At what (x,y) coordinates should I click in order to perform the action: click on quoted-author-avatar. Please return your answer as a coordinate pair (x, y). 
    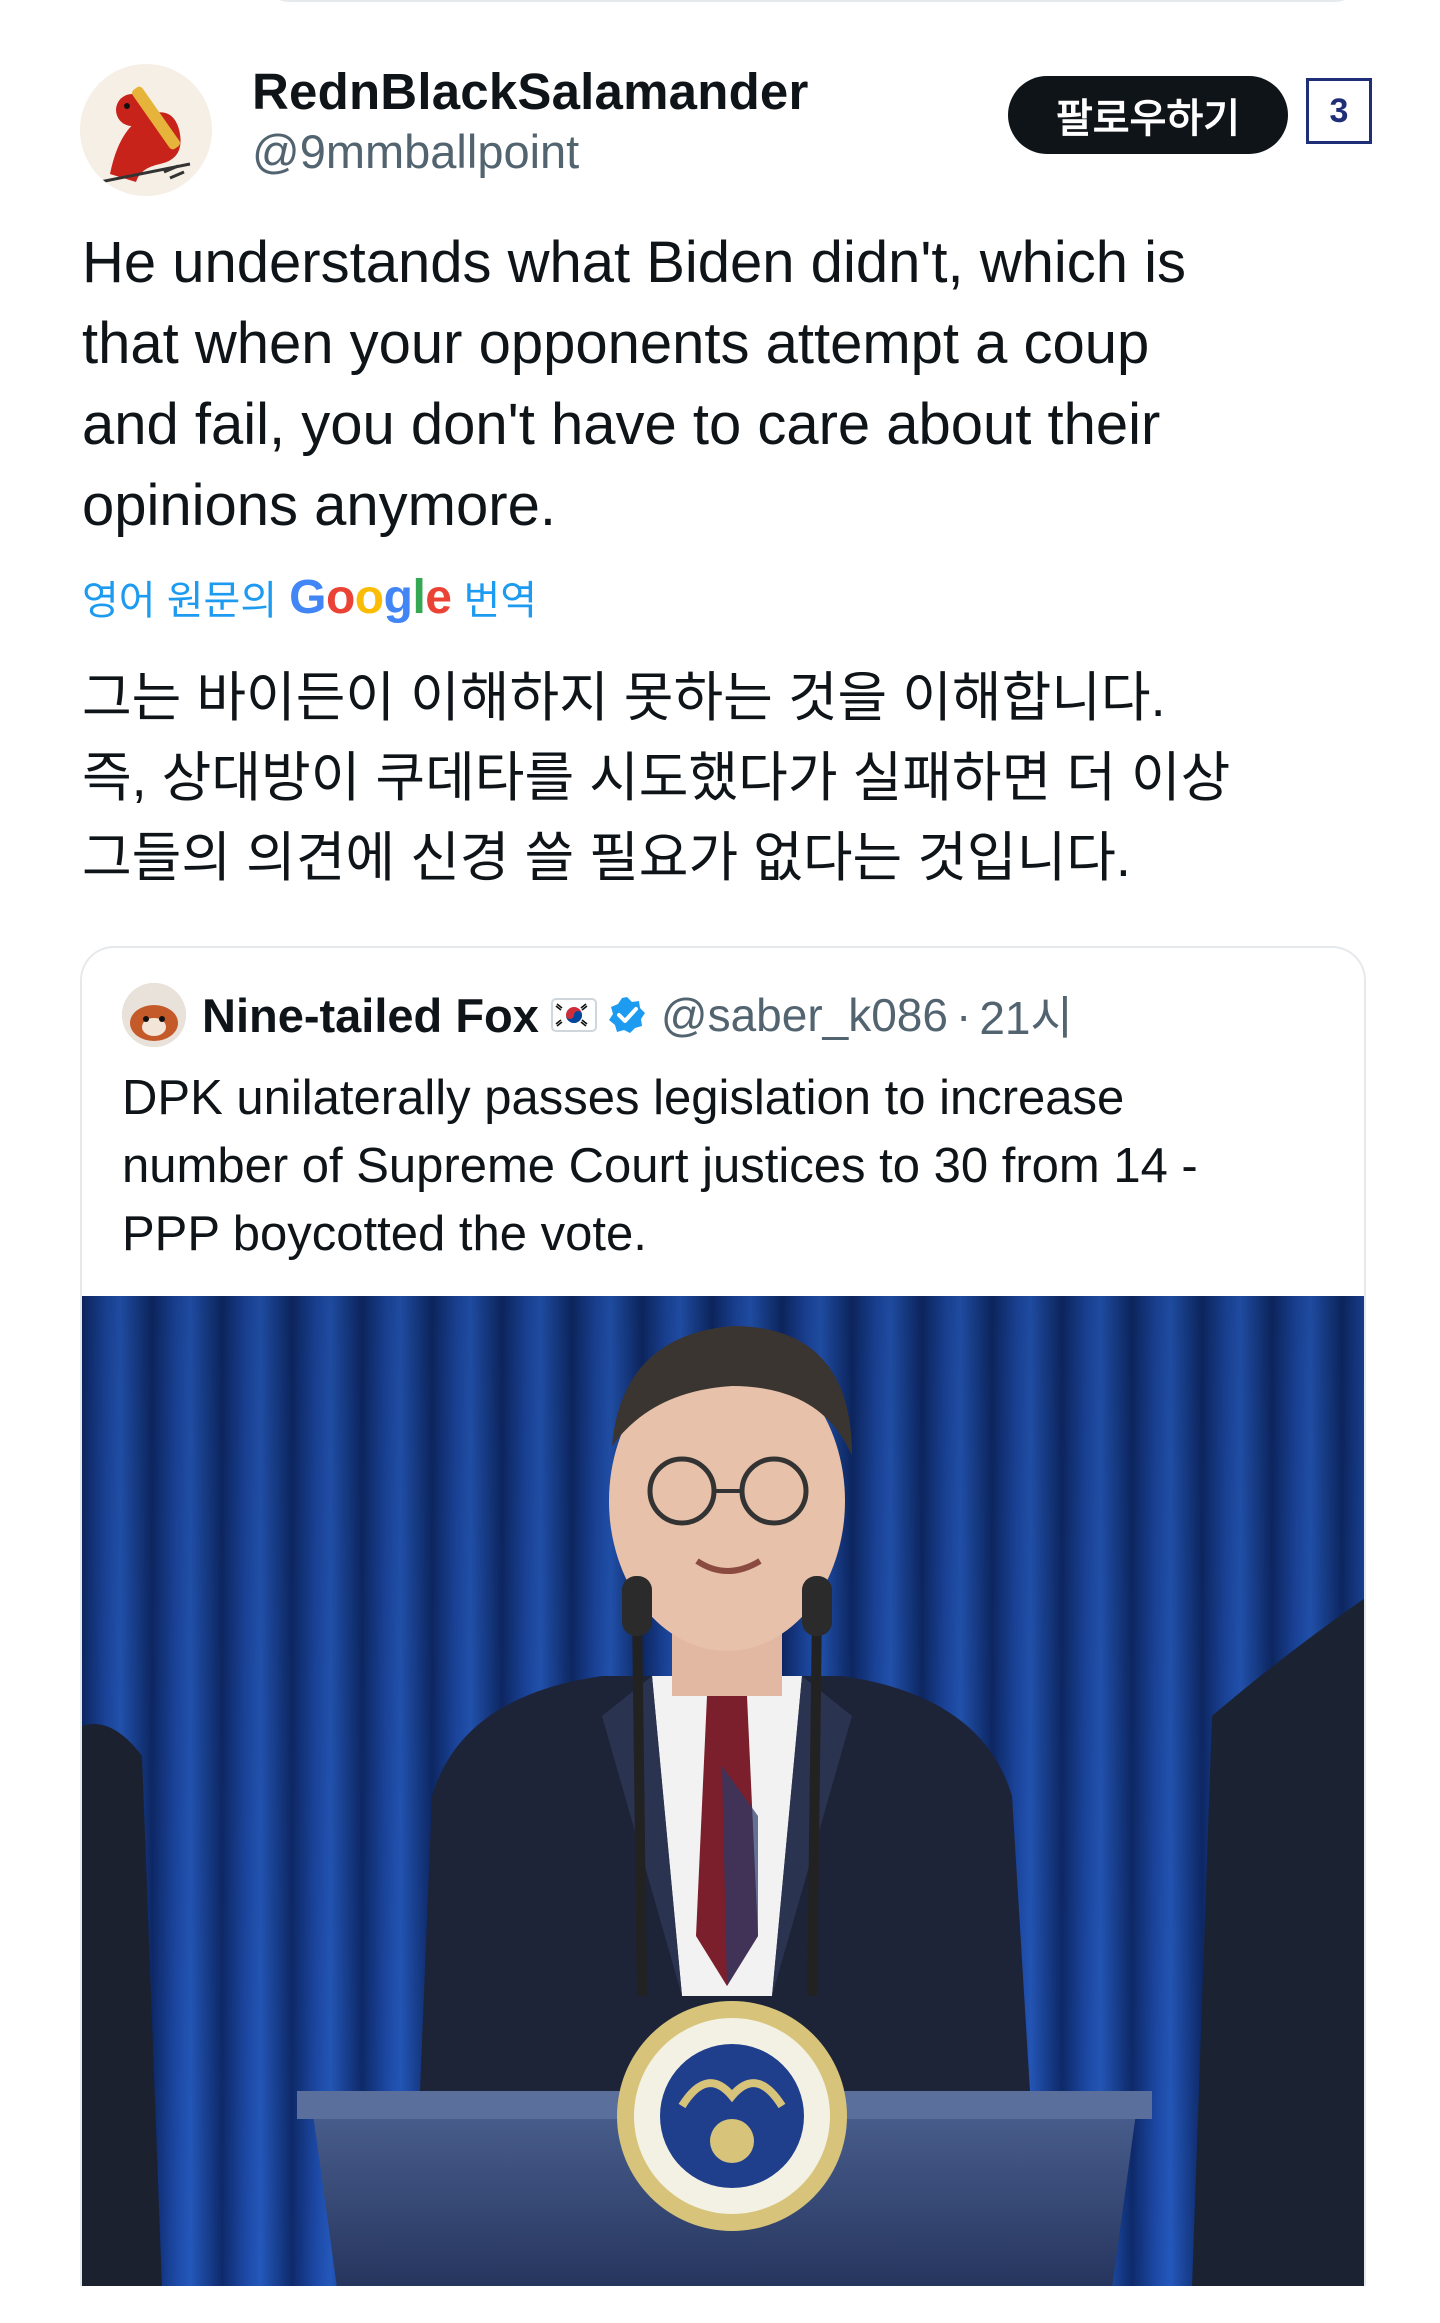
    Looking at the image, I should click on (154, 1015).